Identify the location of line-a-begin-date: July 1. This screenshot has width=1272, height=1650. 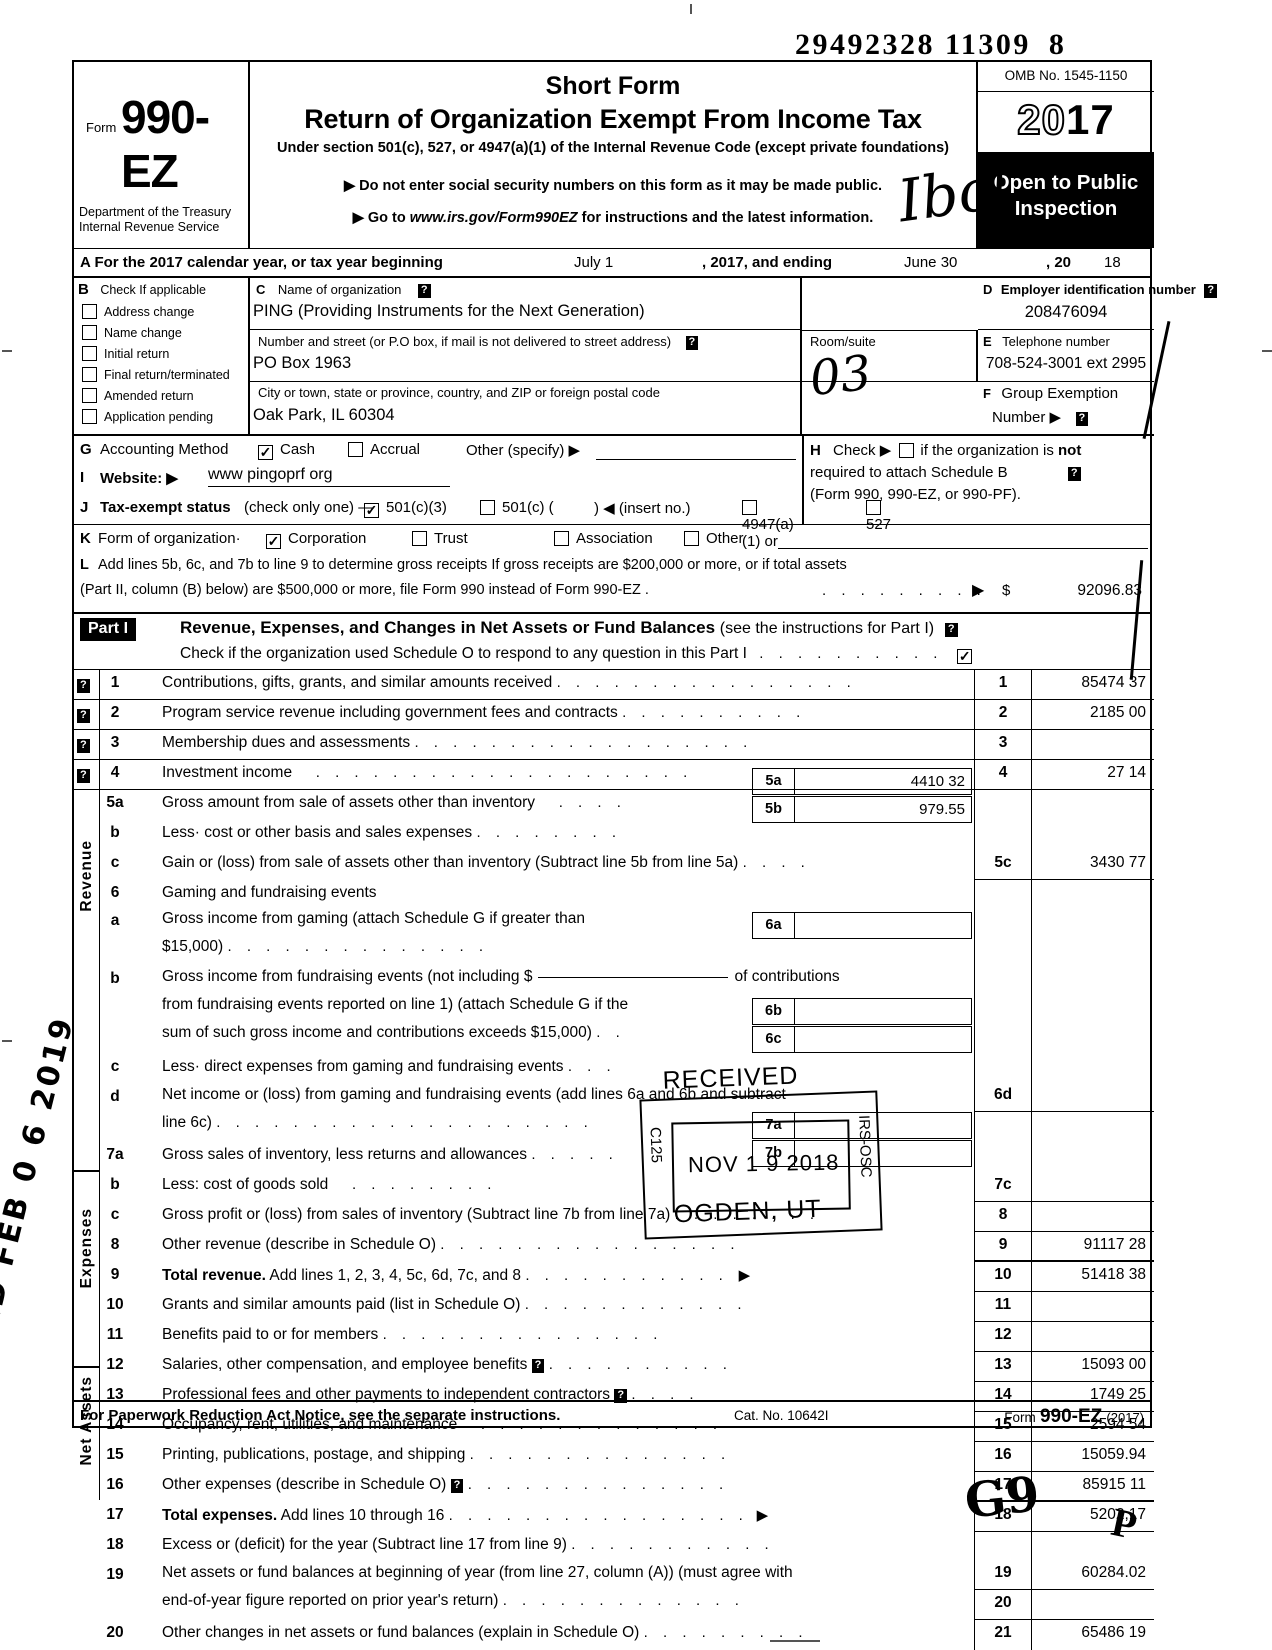
(593, 262).